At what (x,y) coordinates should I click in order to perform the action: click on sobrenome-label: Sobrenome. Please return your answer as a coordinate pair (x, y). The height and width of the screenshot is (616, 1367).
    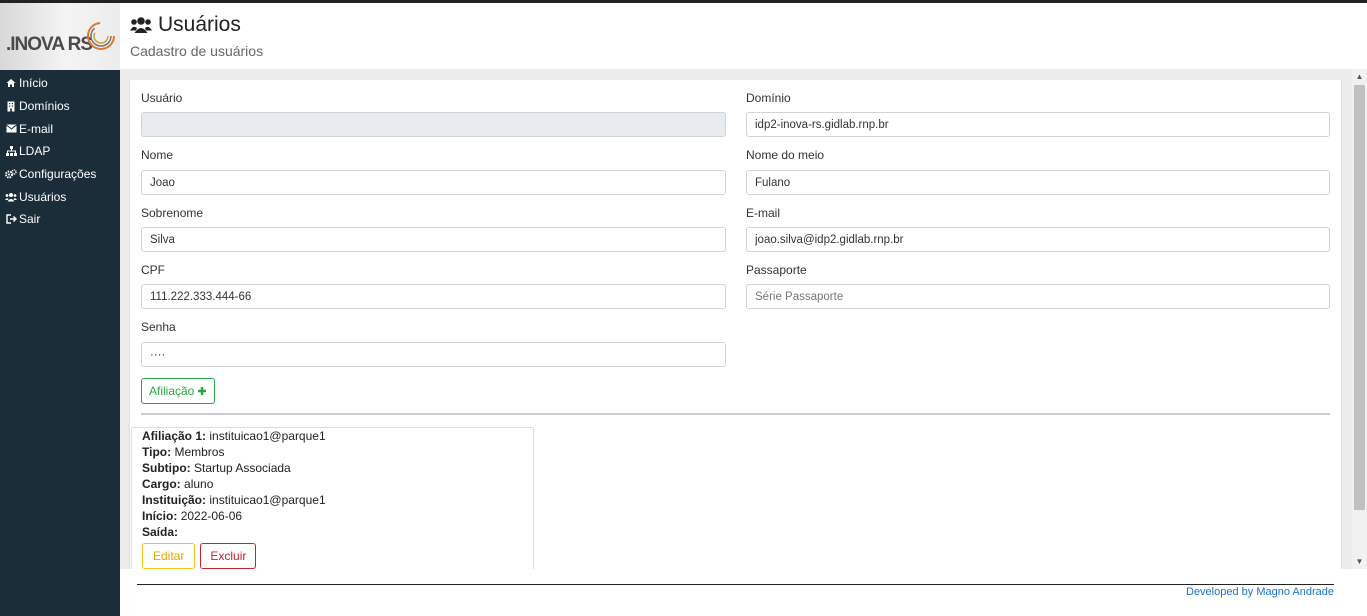
    Looking at the image, I should click on (172, 213).